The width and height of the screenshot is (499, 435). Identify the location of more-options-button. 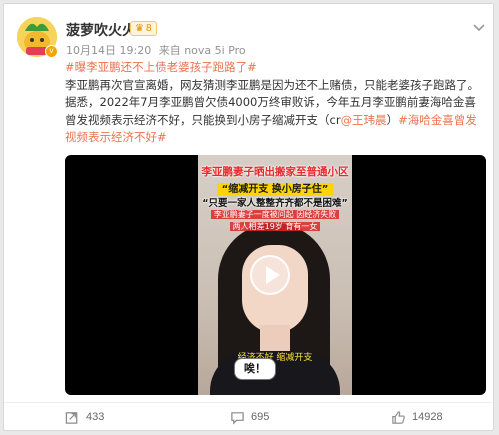
(479, 27).